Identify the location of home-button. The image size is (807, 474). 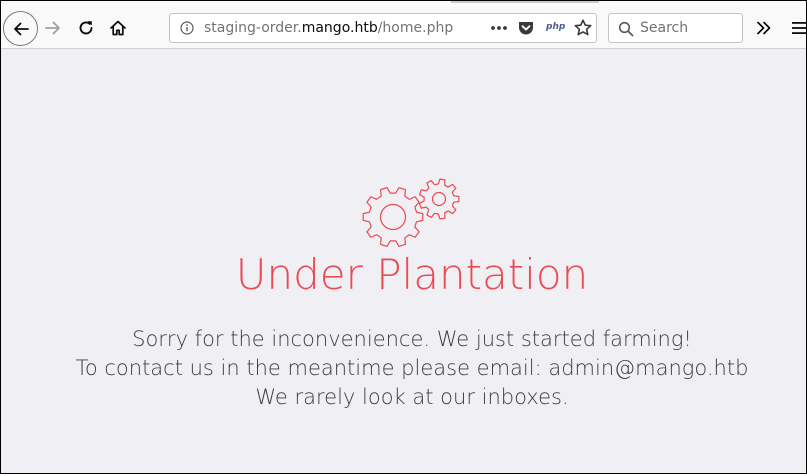
(118, 28).